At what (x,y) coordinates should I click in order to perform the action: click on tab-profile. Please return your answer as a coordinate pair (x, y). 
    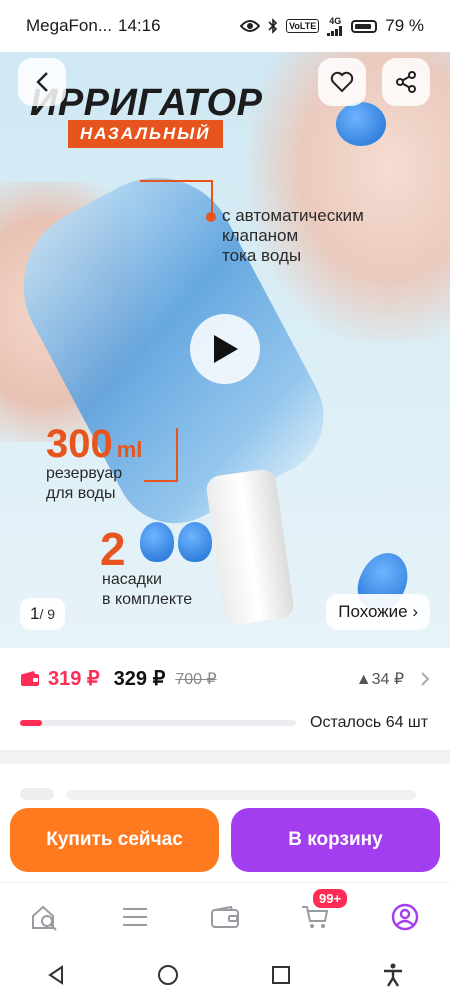
    Looking at the image, I should click on (405, 917).